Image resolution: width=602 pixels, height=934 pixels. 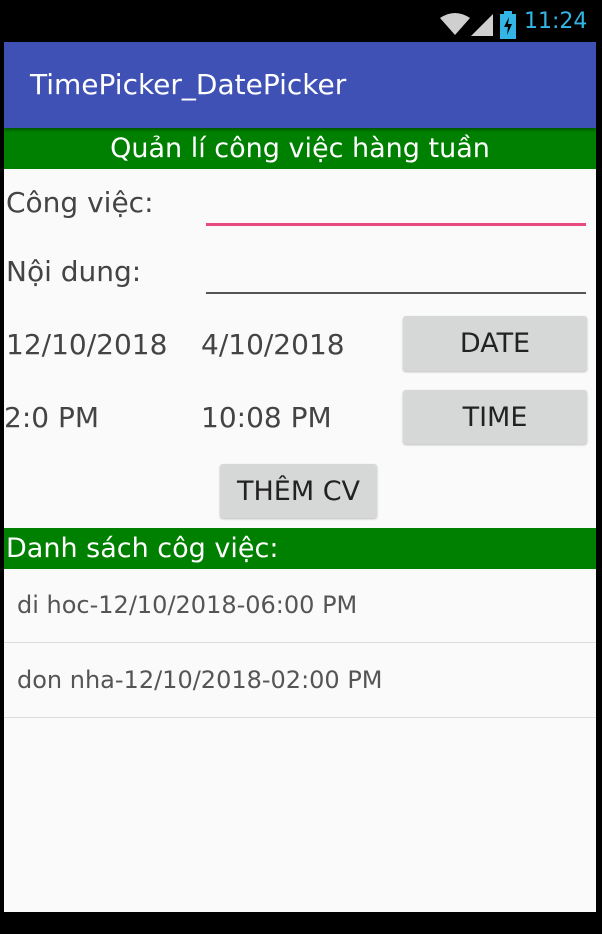 What do you see at coordinates (300, 23) in the screenshot?
I see `status-bar: 11:24` at bounding box center [300, 23].